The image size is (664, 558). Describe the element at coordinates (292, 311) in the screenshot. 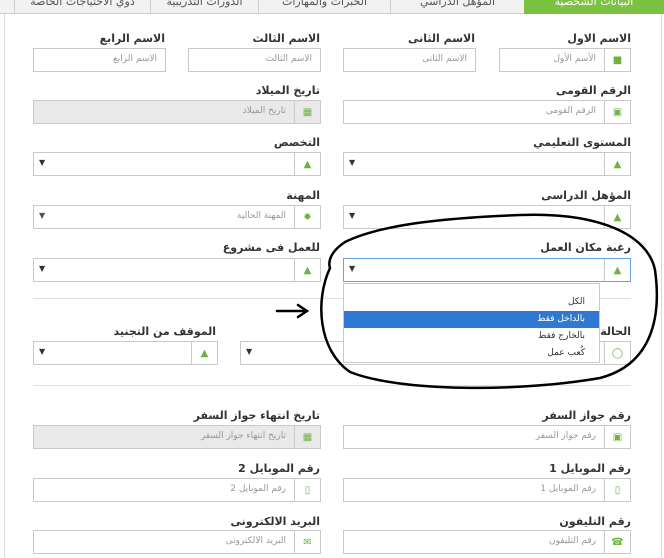

I see `annotation-arrow` at that location.